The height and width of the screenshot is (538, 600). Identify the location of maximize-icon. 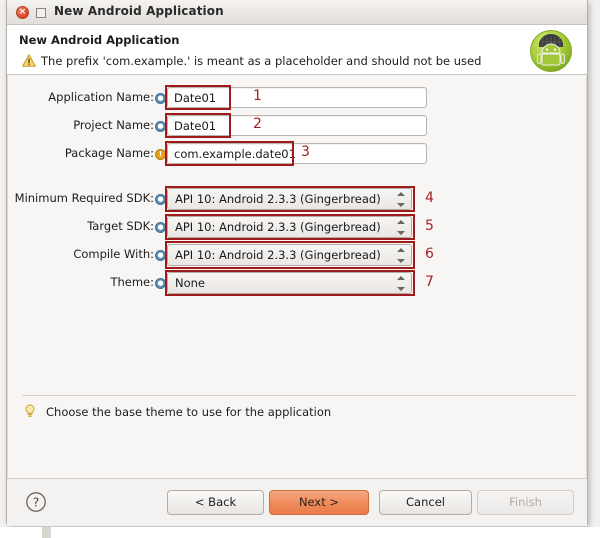
(40, 12).